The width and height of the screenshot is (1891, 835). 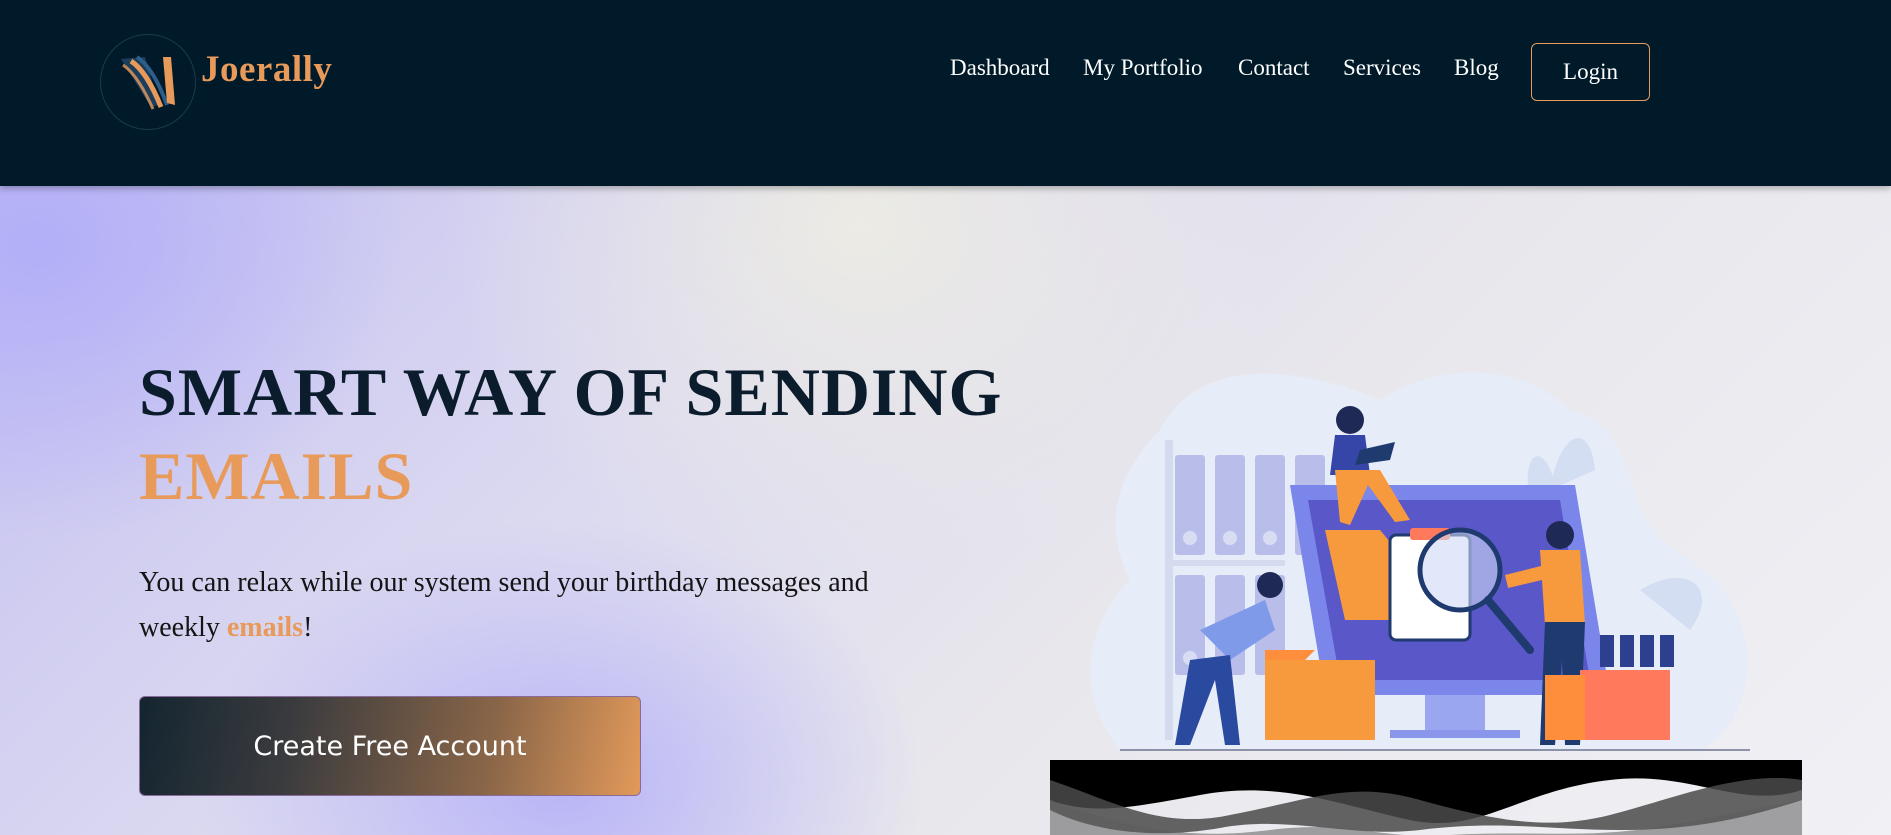 I want to click on nav-services: Services, so click(x=1382, y=72).